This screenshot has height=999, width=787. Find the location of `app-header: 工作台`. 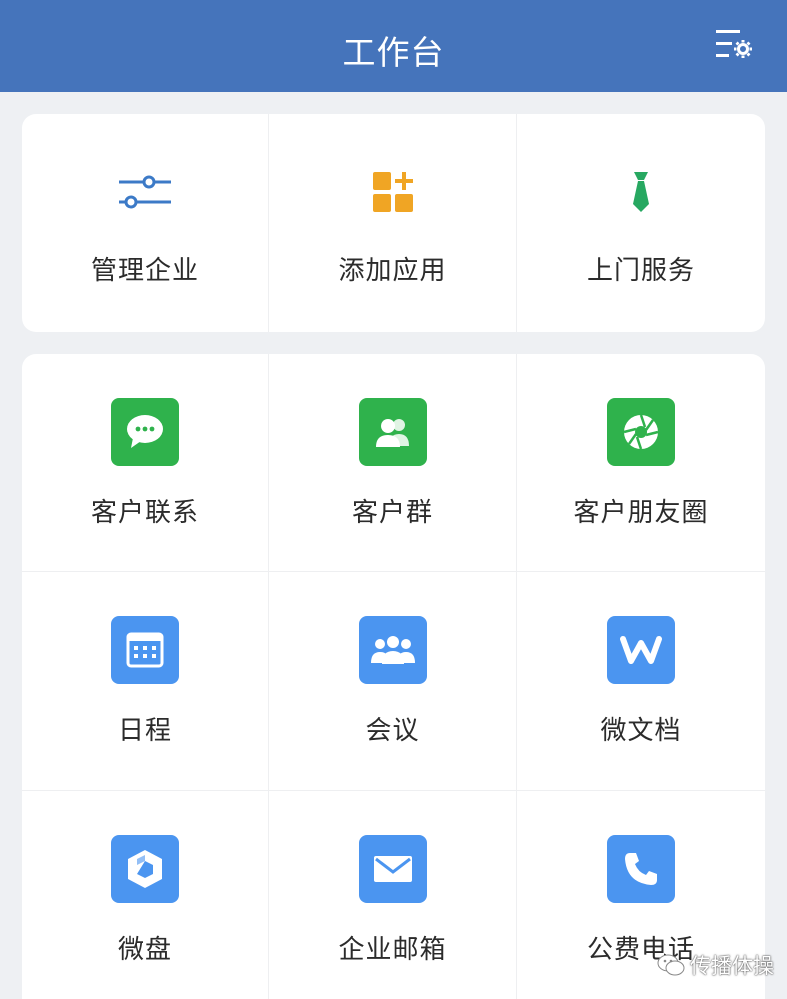

app-header: 工作台 is located at coordinates (393, 46).